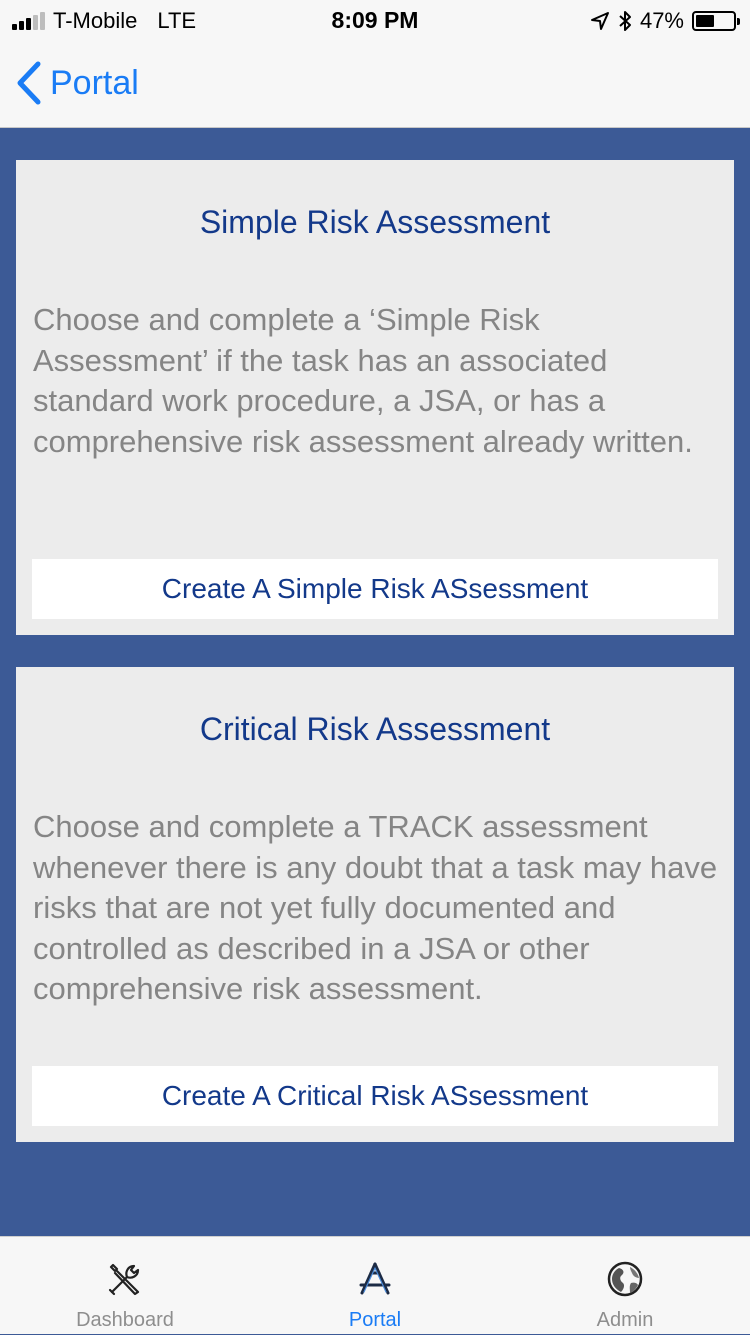 This screenshot has height=1335, width=750. I want to click on tab-label: Portal, so click(375, 1320).